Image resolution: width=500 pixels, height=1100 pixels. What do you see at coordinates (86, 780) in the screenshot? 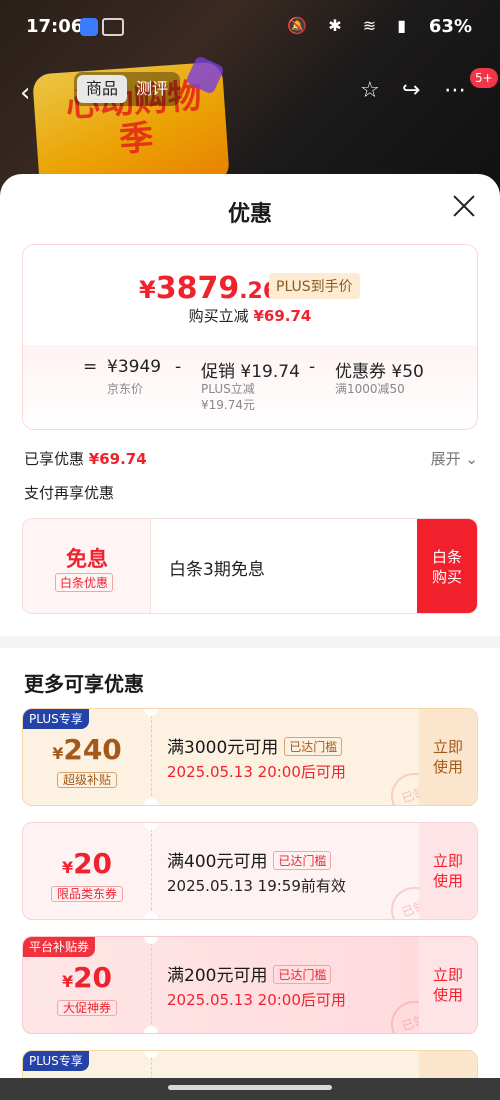
I see `coupon-type-tag: 超级补贴` at bounding box center [86, 780].